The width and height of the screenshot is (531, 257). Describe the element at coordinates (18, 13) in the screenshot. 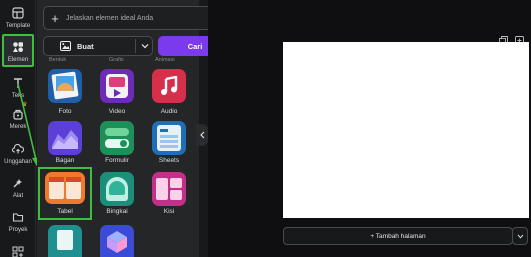

I see `template-icon` at that location.